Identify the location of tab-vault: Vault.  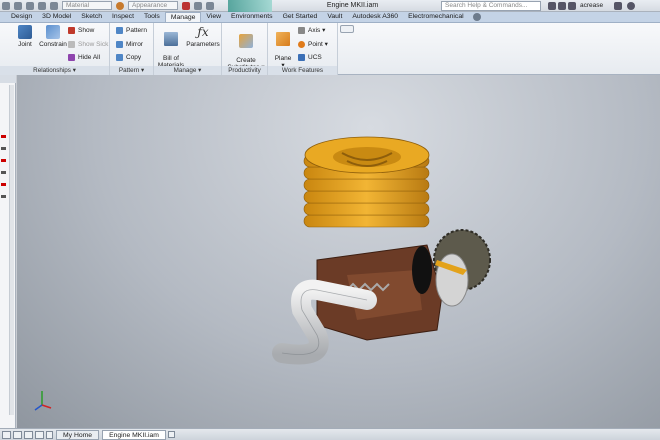
(334, 17).